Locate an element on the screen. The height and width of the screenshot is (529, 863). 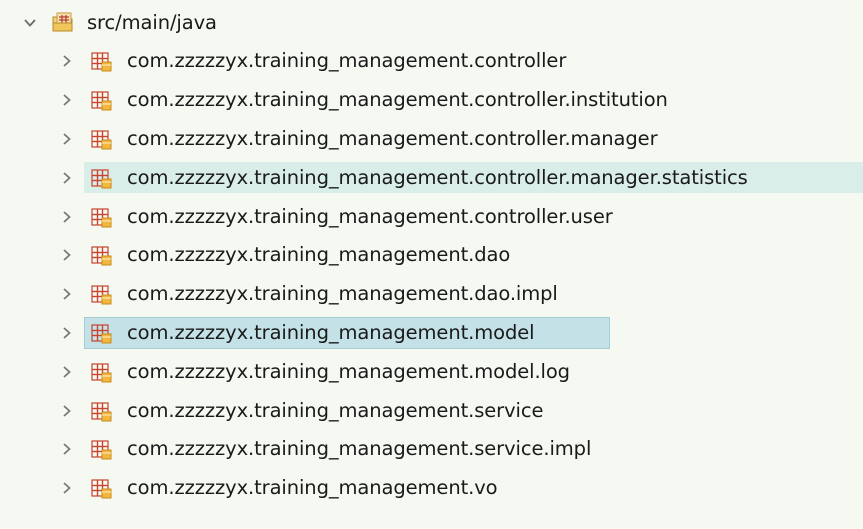
chevron-down-icon is located at coordinates (30, 23).